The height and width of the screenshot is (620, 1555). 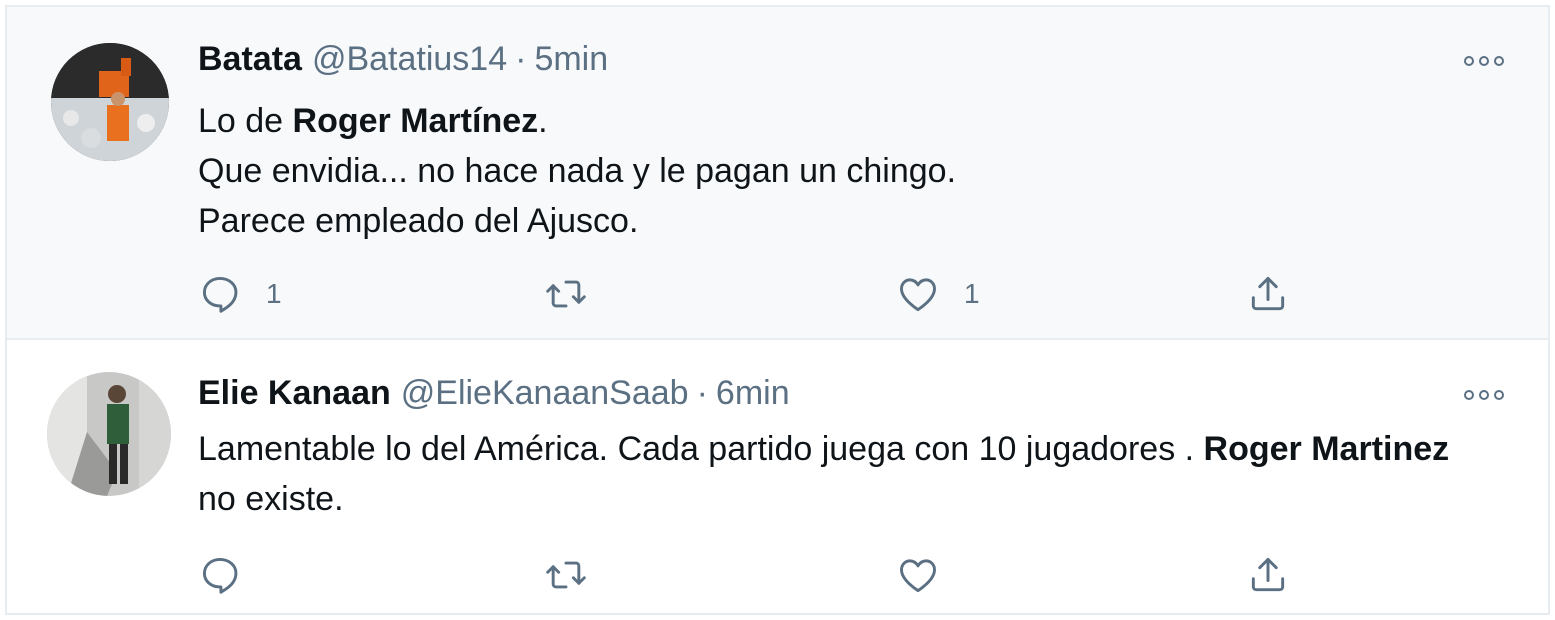 What do you see at coordinates (245, 121) in the screenshot?
I see `text-segment: Lo de` at bounding box center [245, 121].